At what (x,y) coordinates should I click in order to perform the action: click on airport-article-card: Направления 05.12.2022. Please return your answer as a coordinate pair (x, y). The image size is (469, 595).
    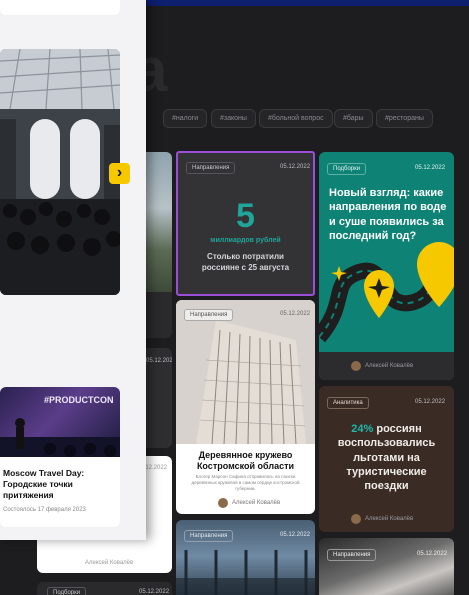
    Looking at the image, I should click on (245, 557).